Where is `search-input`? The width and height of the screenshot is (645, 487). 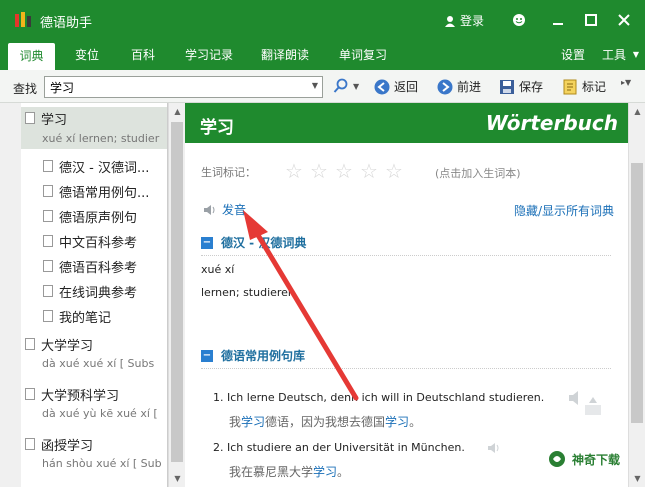 search-input is located at coordinates (170, 87).